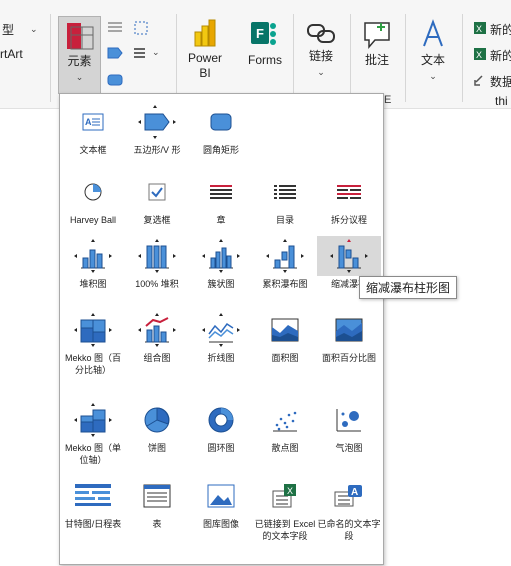  What do you see at coordinates (321, 49) in the screenshot?
I see `link-button: 链接 ⌄` at bounding box center [321, 49].